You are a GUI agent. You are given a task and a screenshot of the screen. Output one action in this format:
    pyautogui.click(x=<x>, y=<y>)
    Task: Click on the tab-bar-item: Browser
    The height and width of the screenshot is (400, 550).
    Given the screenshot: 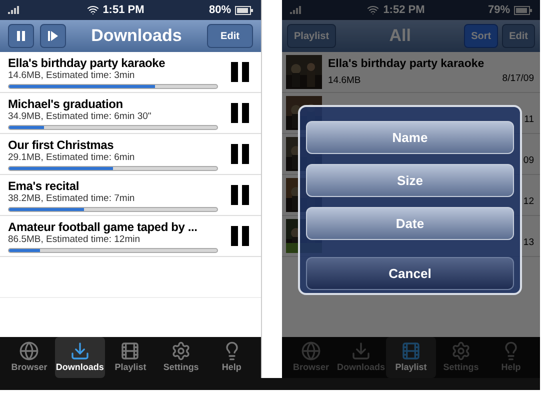 What is the action you would take?
    pyautogui.click(x=29, y=357)
    